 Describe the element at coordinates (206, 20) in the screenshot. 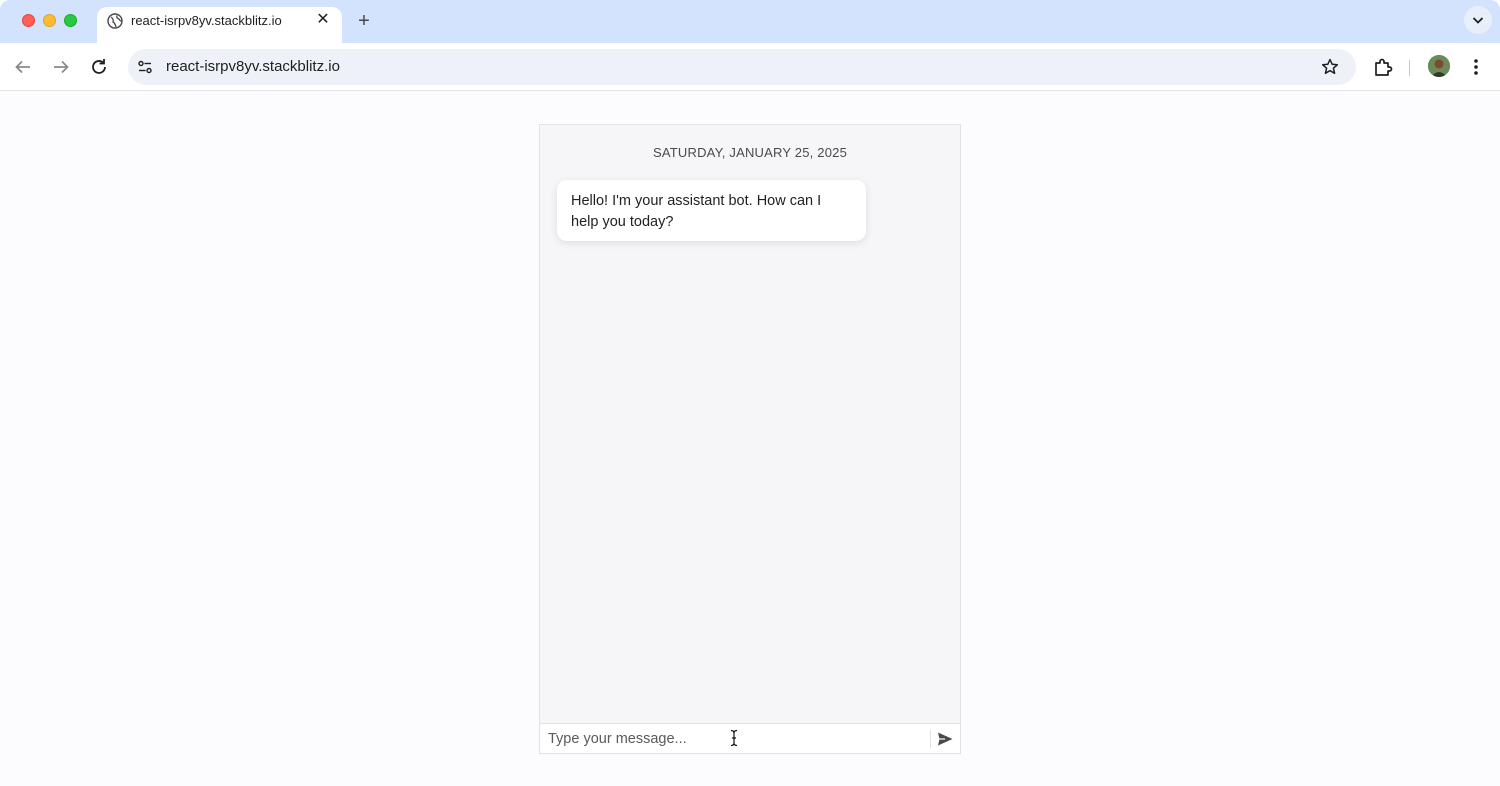

I see `tab-title: react-isrpv8yv.stackblitz.io` at that location.